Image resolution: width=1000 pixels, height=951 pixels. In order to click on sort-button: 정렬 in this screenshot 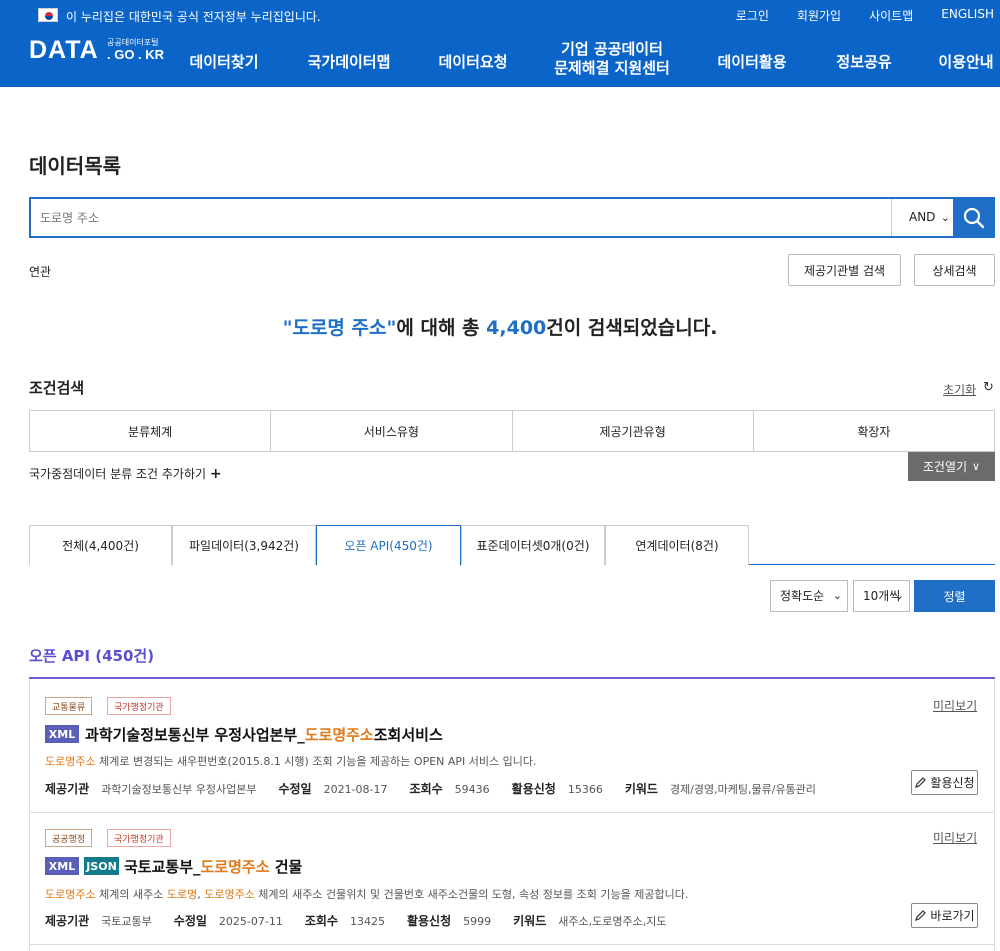, I will do `click(954, 596)`.